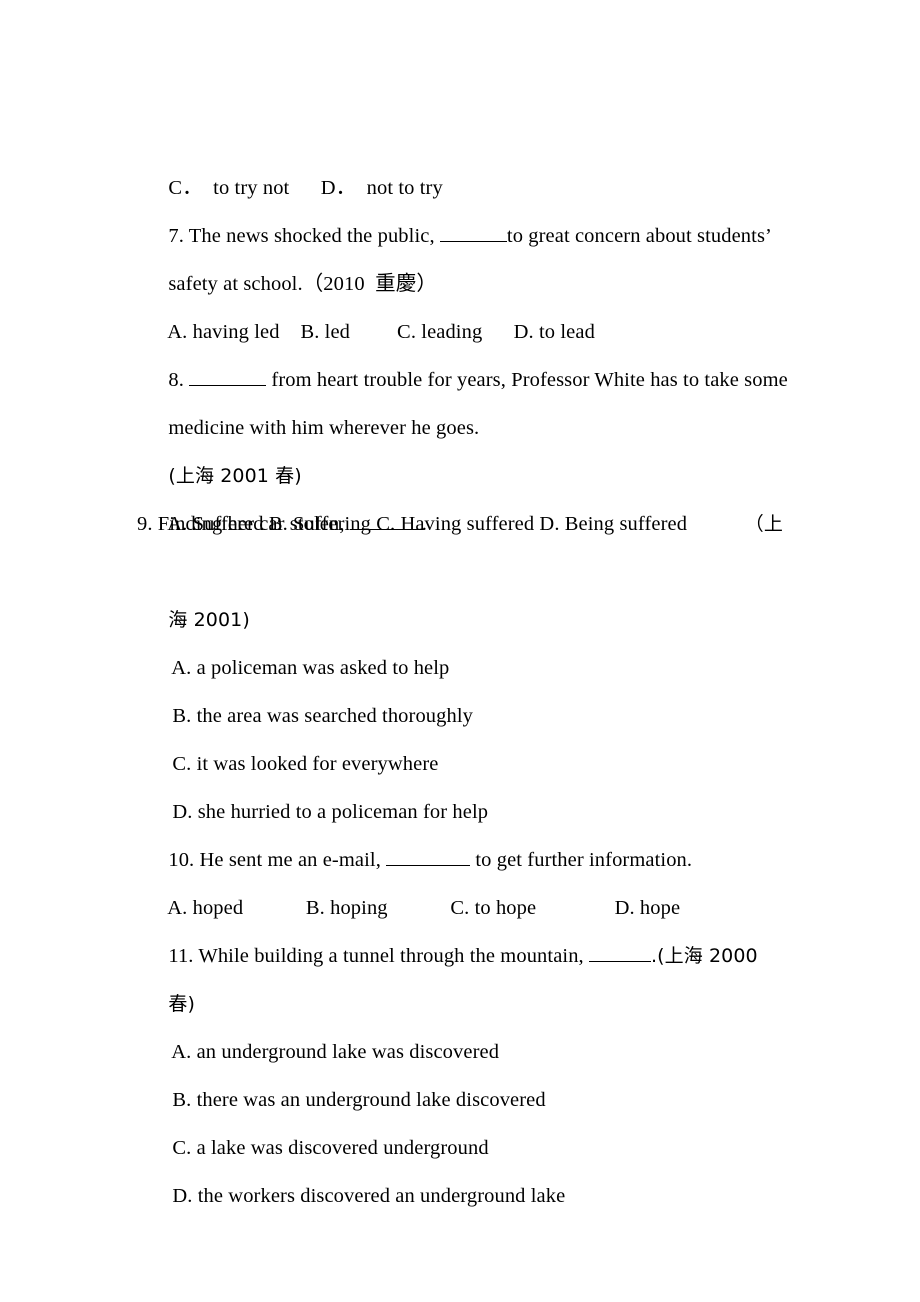 This screenshot has width=920, height=1302. I want to click on question-10-options-text: A. hoped B. hoping C. to hope D. hope, so click(424, 908).